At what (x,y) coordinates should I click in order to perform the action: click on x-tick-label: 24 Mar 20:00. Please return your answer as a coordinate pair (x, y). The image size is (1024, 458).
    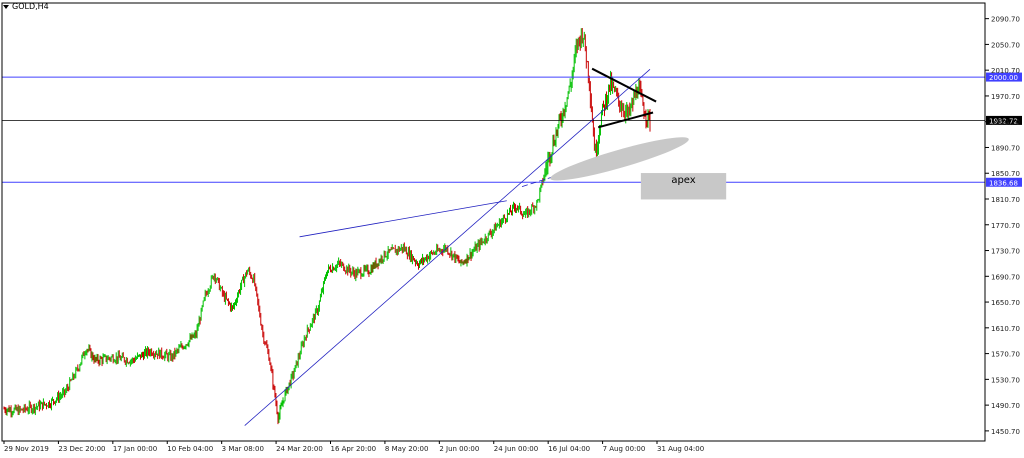
    Looking at the image, I should click on (299, 449).